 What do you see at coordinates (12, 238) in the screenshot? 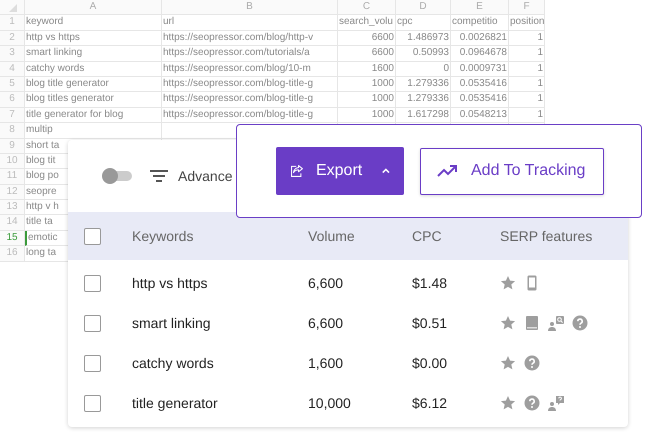
I see `row-number: 15` at bounding box center [12, 238].